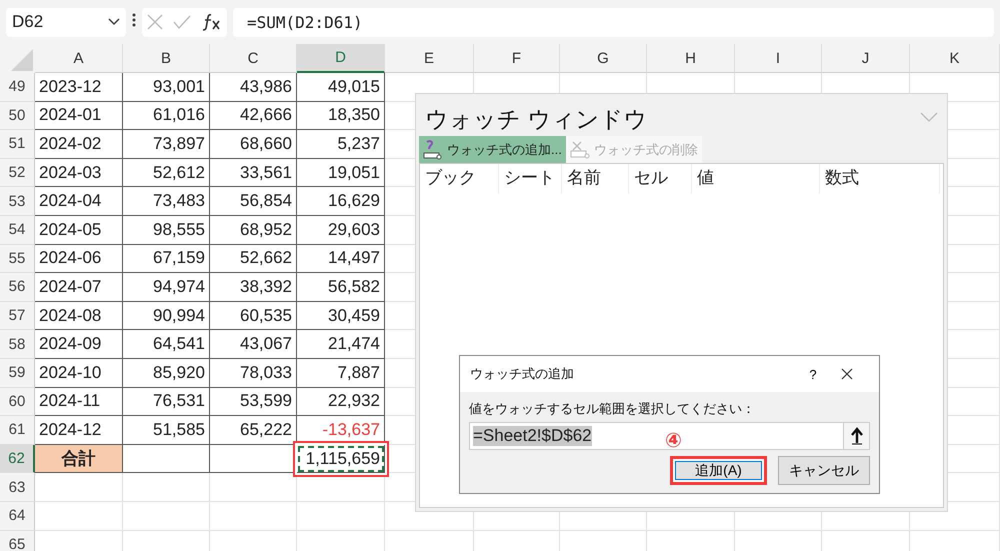  I want to click on select-all-icon, so click(22, 60).